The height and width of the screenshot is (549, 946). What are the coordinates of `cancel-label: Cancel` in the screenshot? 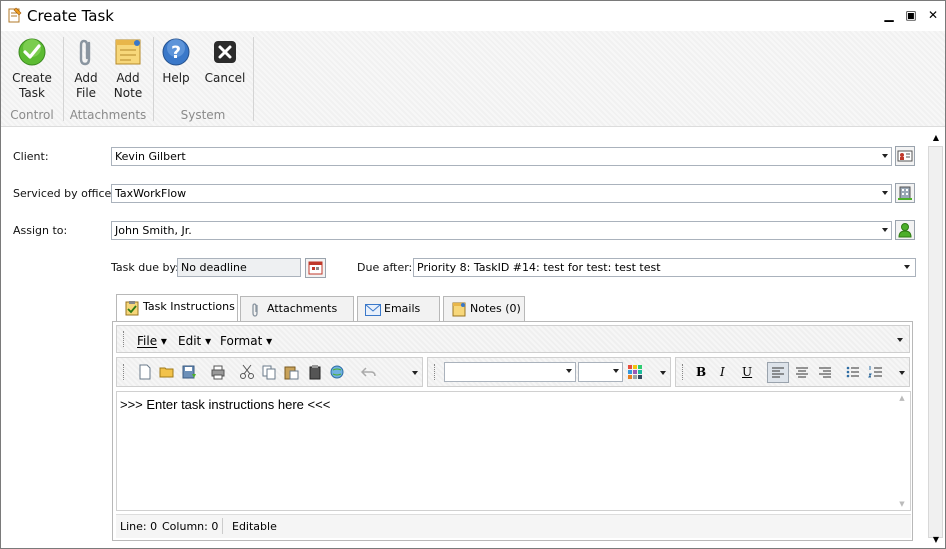 It's located at (225, 78).